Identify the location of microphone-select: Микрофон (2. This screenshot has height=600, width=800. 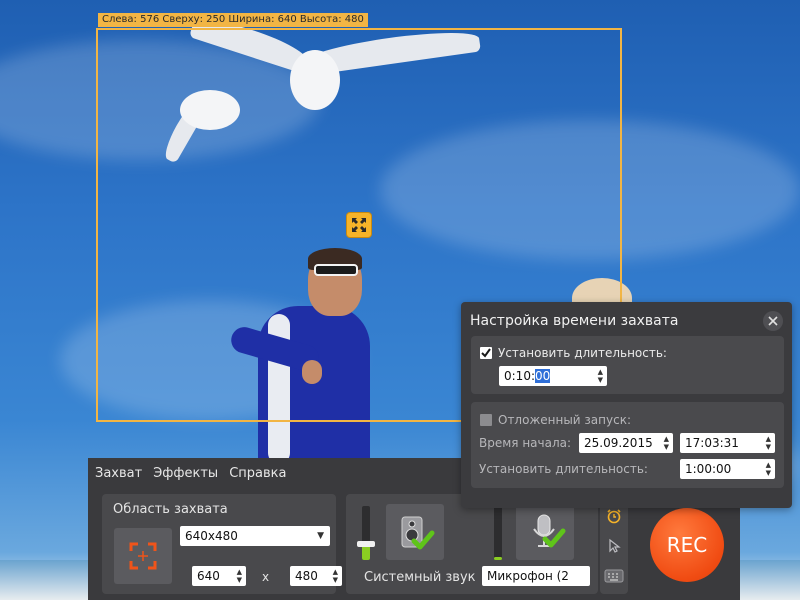
(536, 576).